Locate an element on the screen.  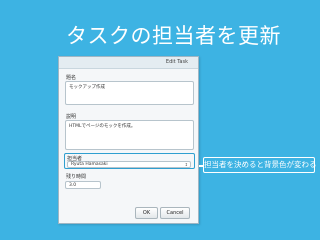
ok-button: OK is located at coordinates (146, 213).